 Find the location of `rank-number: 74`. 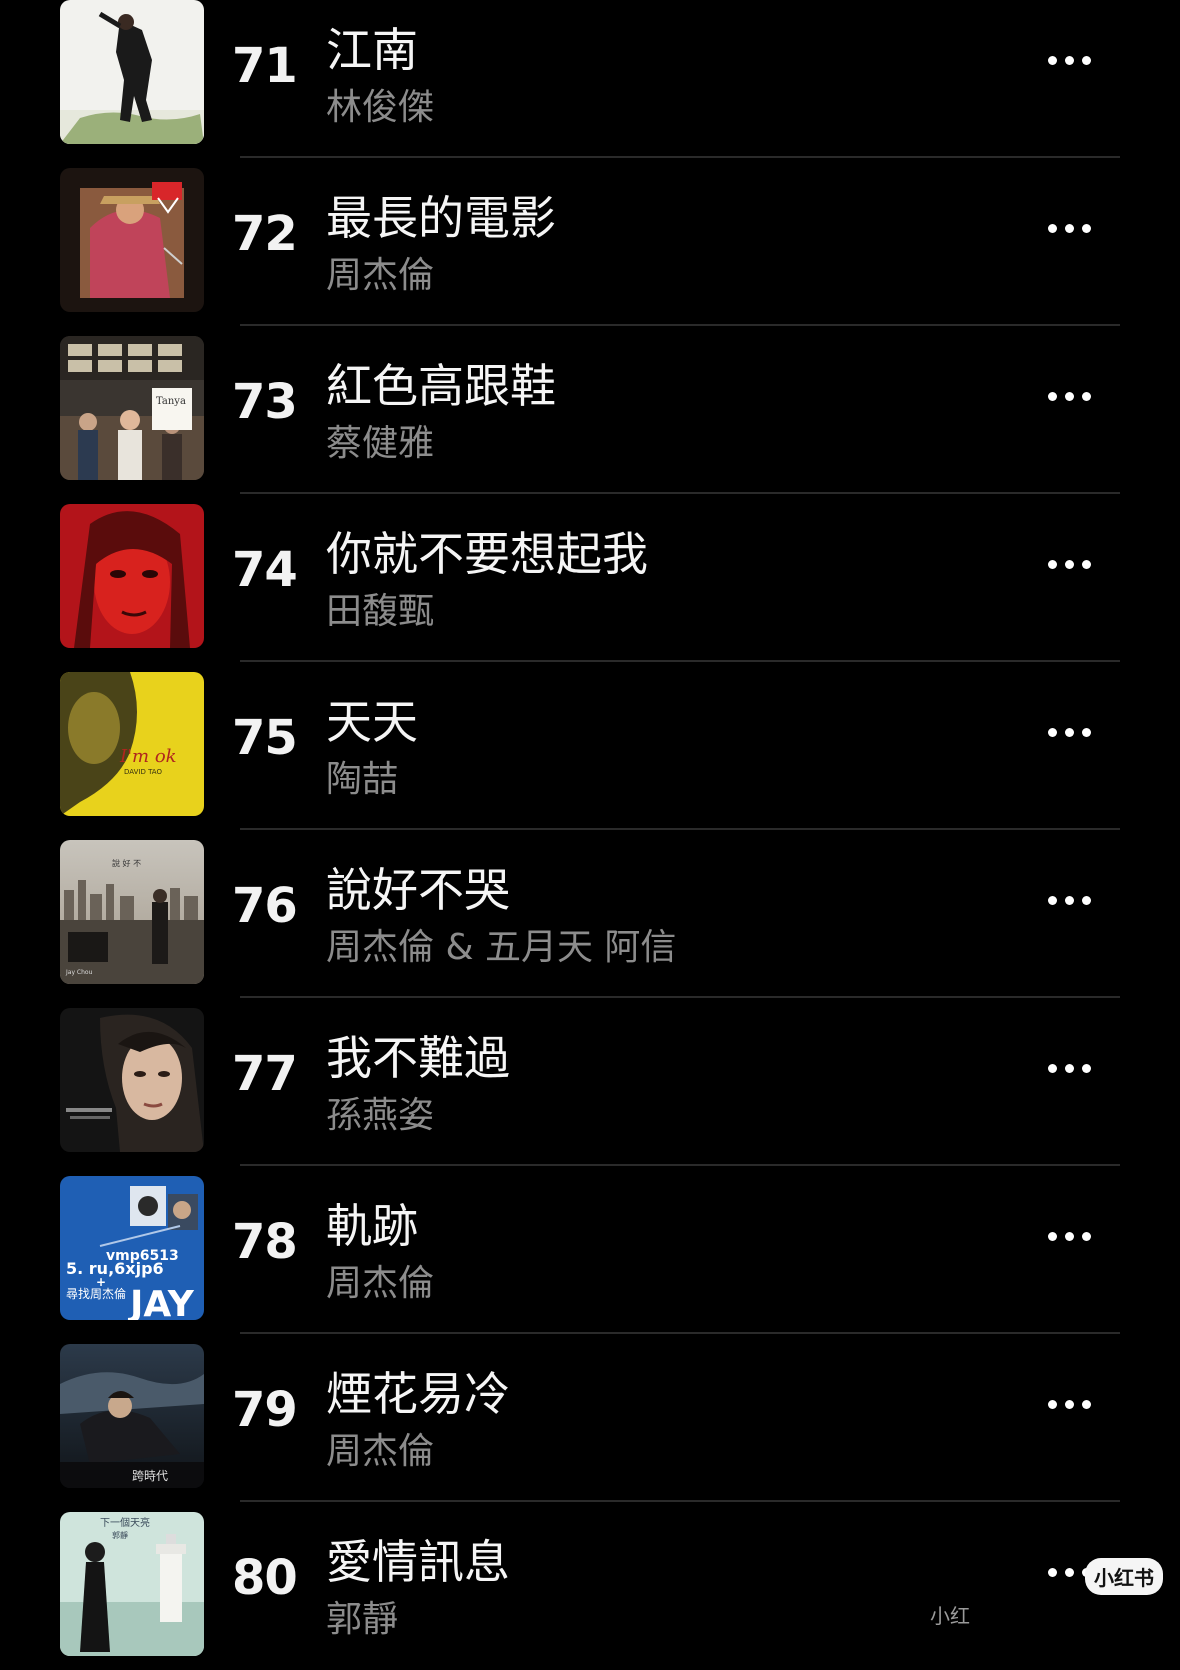

rank-number: 74 is located at coordinates (265, 570).